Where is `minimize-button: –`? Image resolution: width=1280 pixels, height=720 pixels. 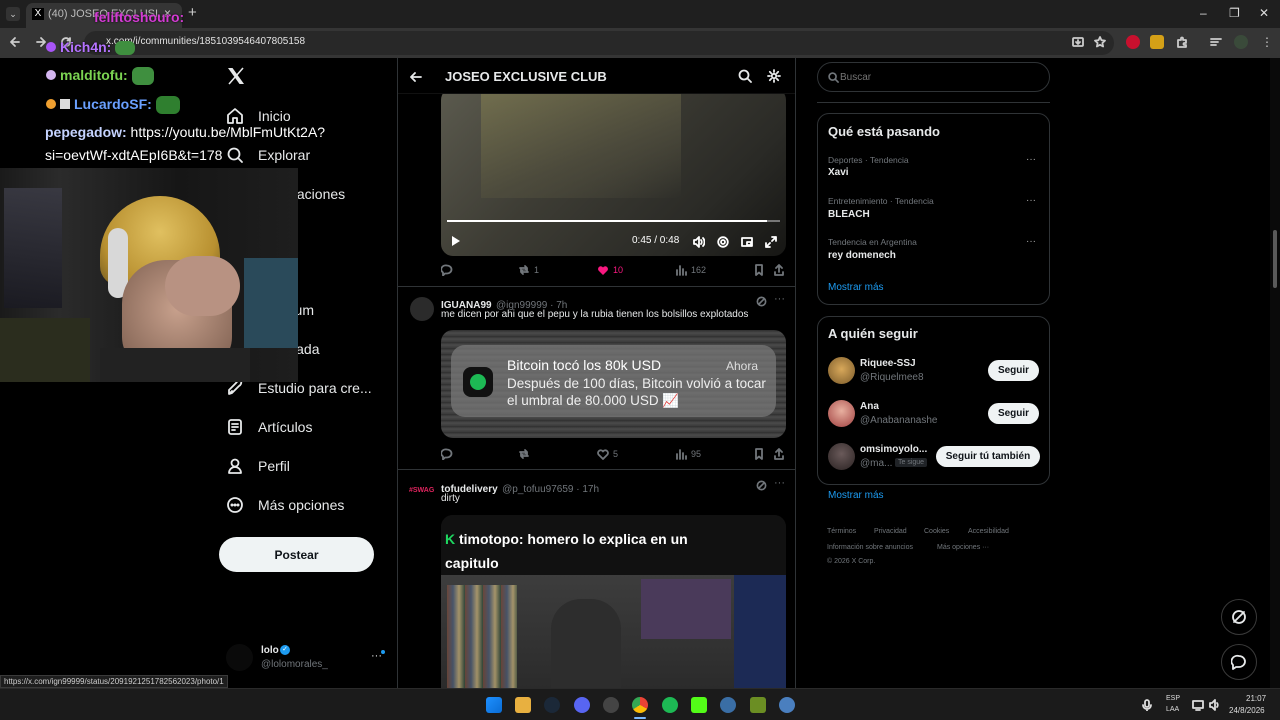
minimize-button: – is located at coordinates (1203, 13).